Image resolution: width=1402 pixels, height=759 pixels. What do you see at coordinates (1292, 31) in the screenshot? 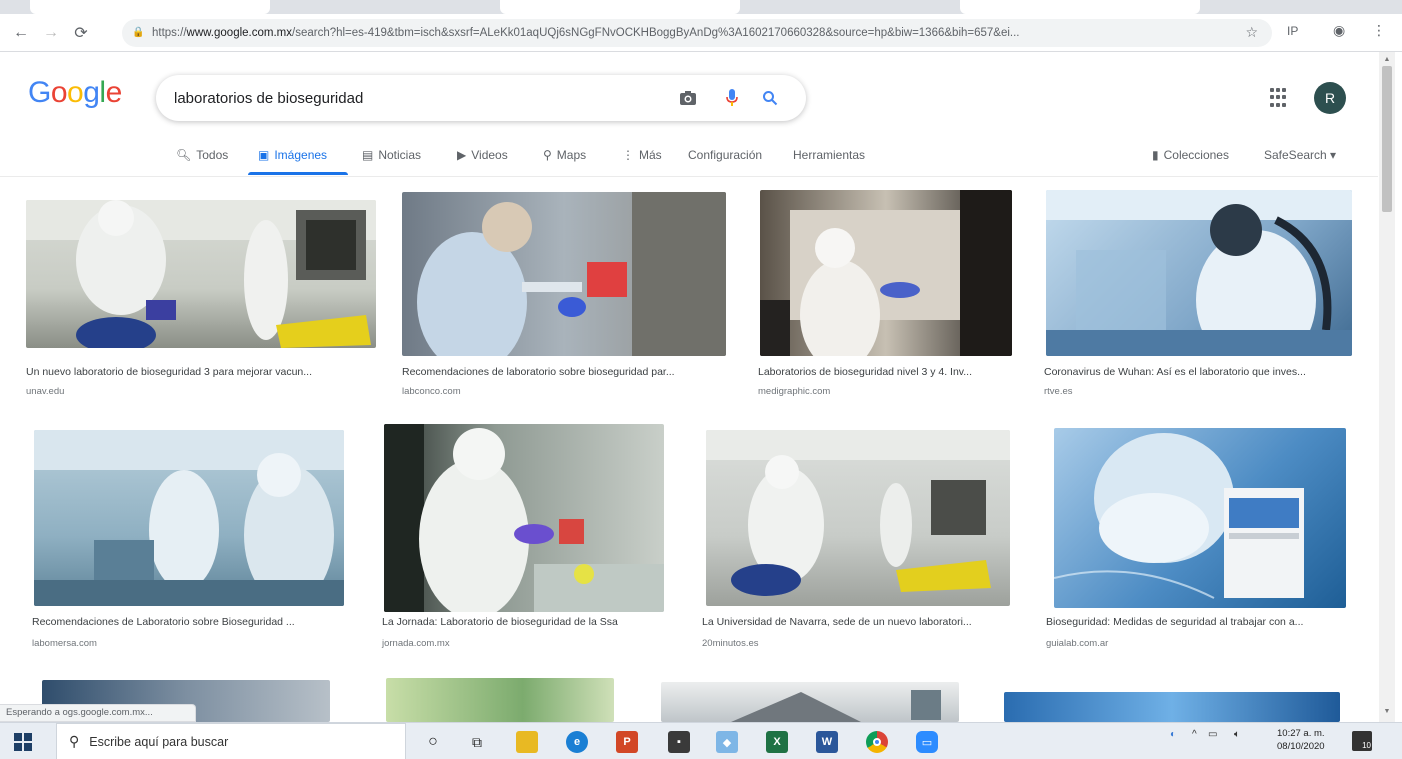
I see `profile-label: IP` at bounding box center [1292, 31].